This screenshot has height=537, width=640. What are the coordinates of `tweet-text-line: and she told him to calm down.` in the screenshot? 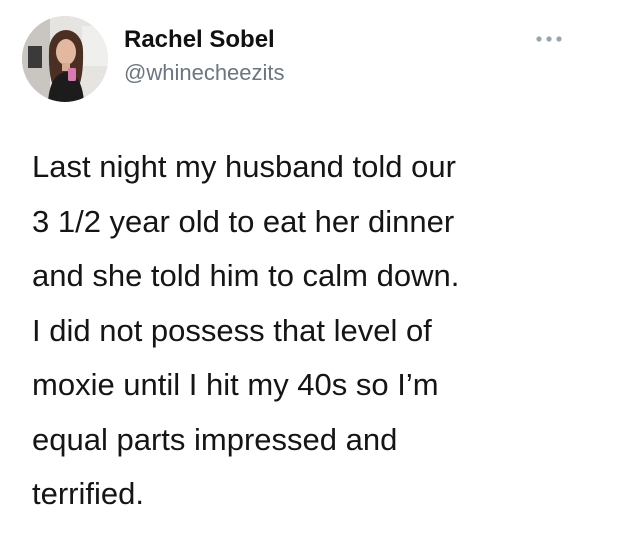 It's located at (246, 275).